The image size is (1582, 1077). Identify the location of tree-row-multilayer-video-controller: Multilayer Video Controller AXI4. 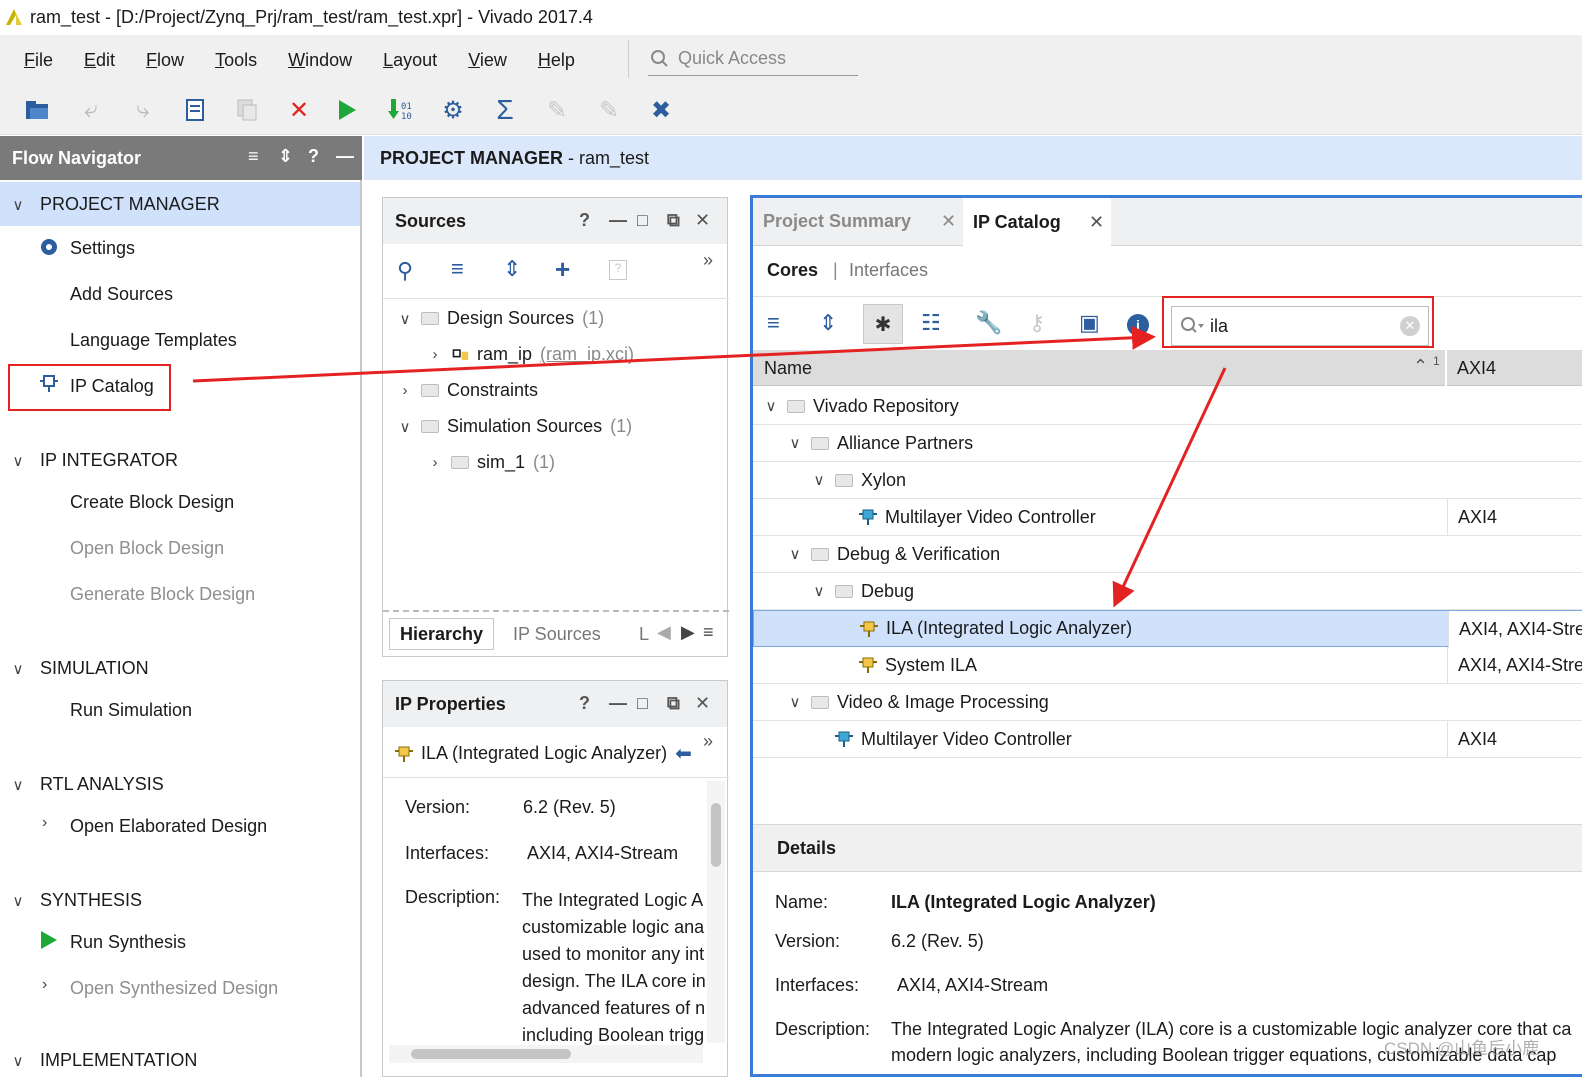
(1167, 517).